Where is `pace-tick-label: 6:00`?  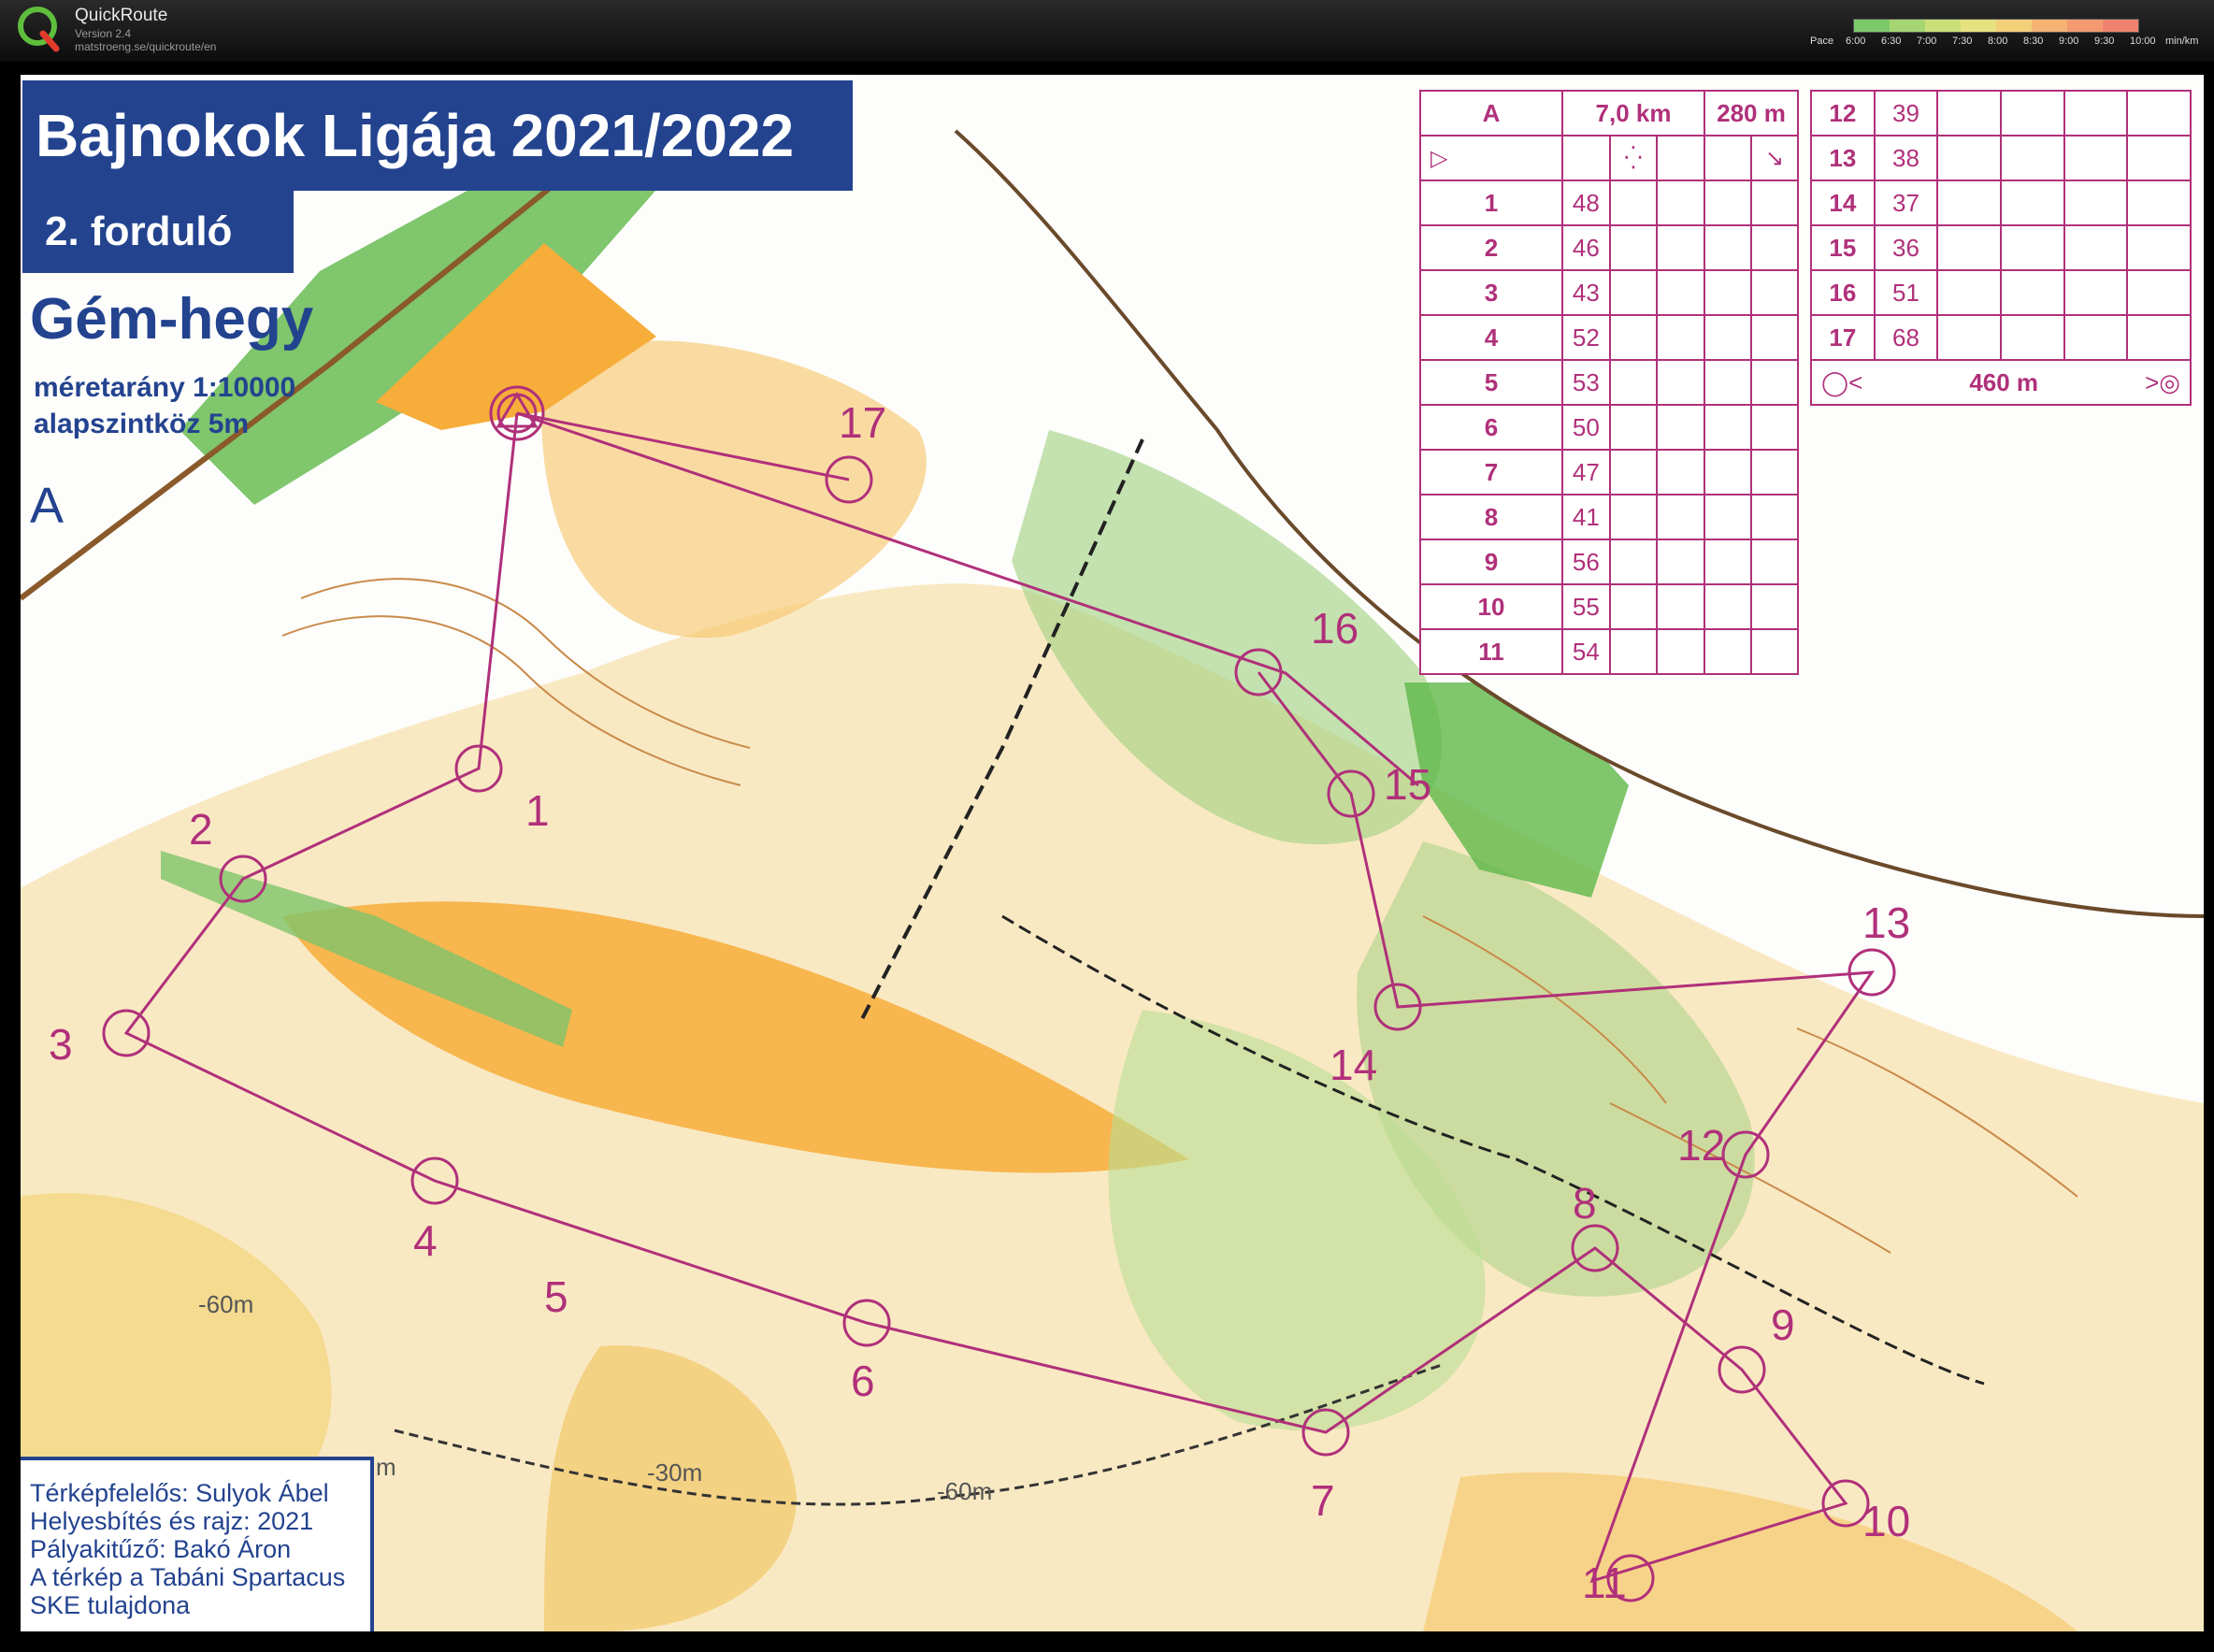 pace-tick-label: 6:00 is located at coordinates (1856, 42).